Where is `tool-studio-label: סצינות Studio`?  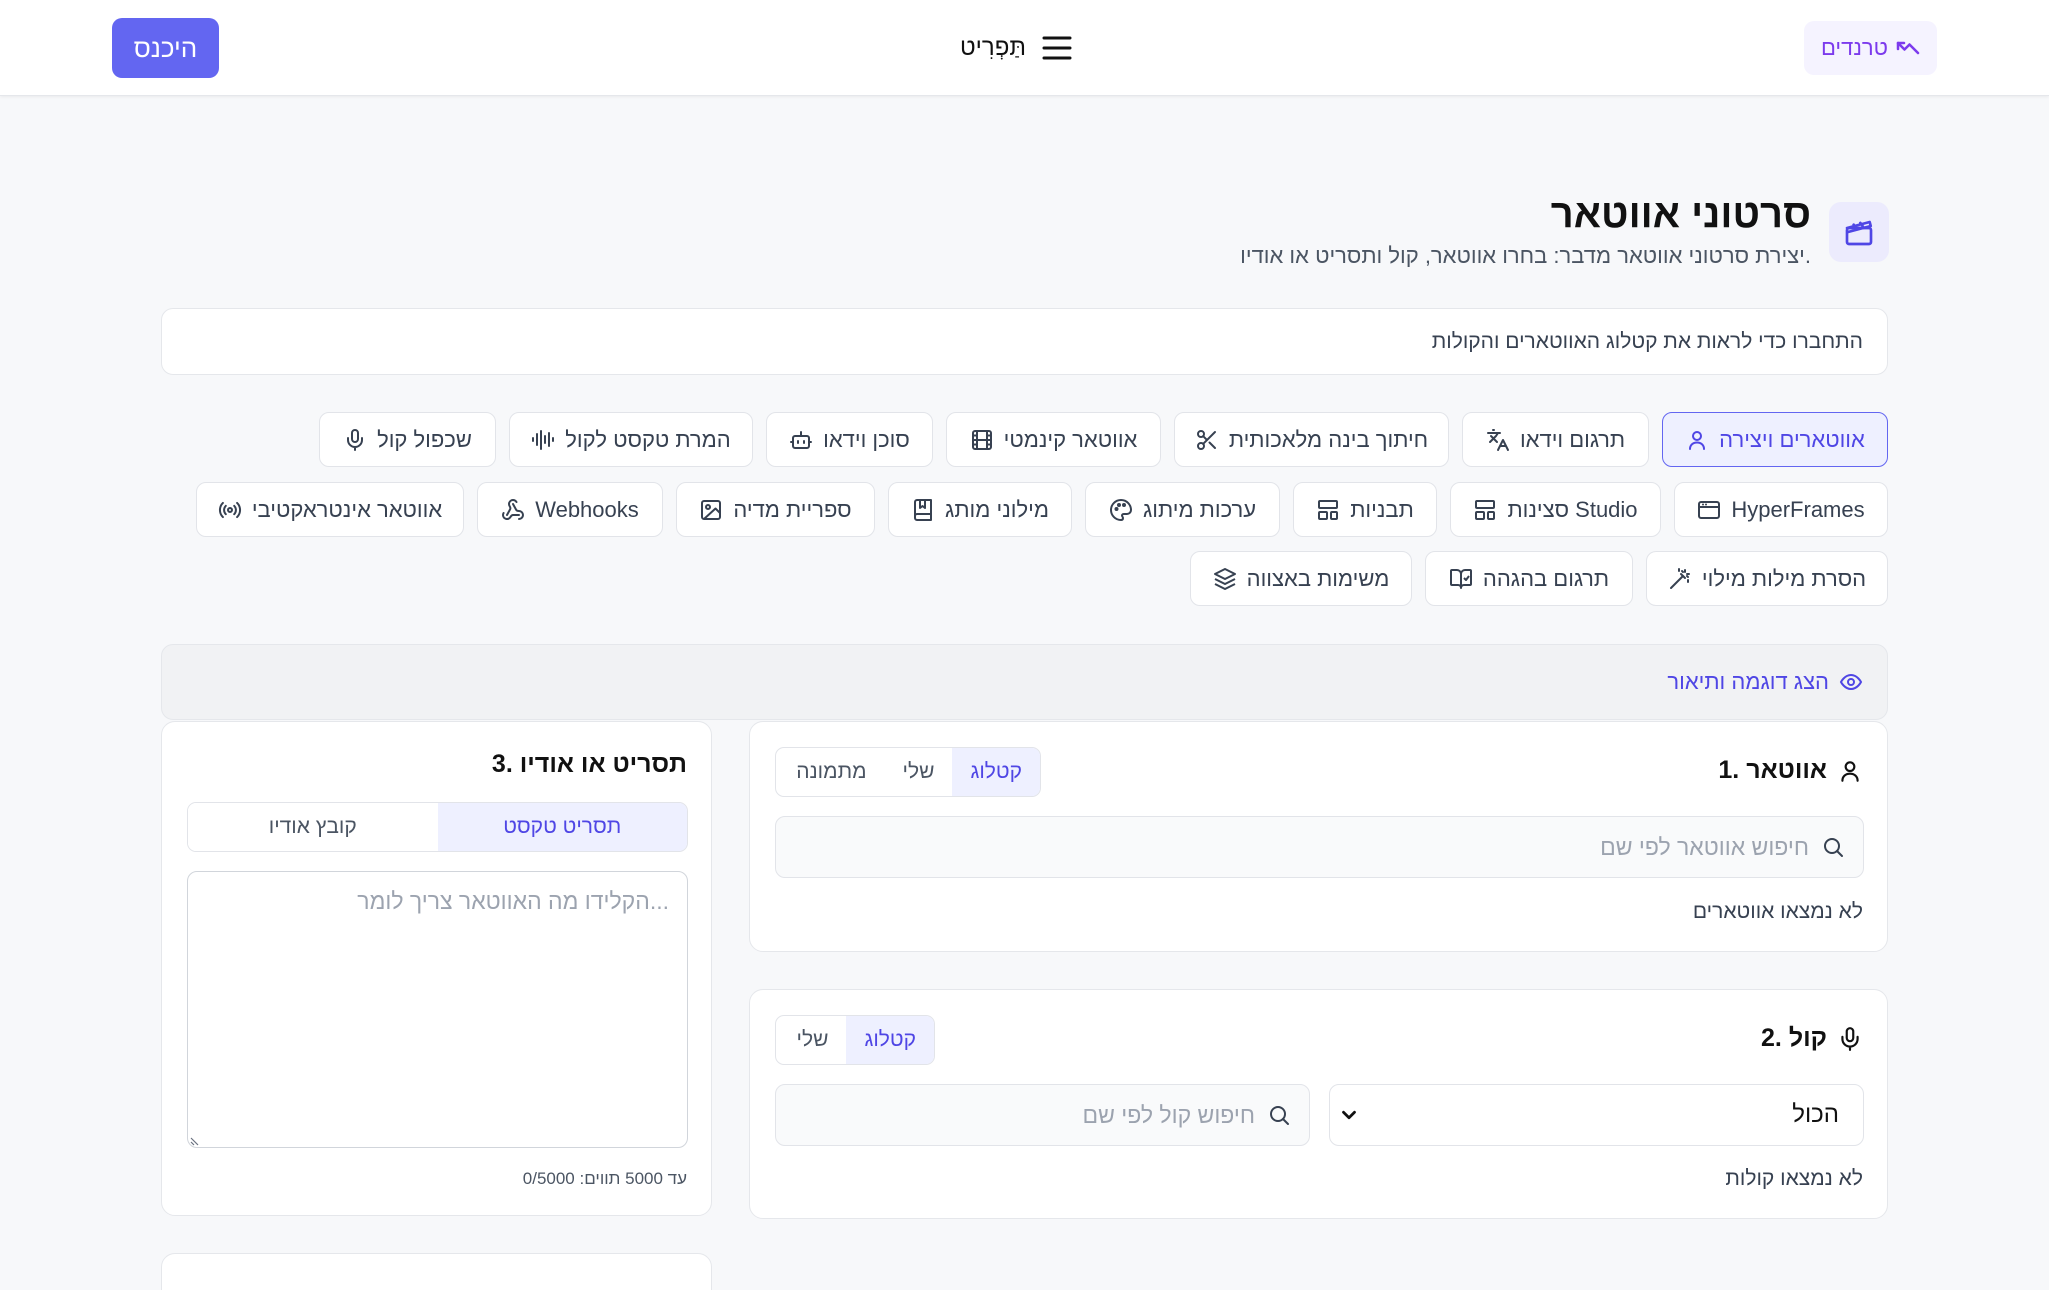
tool-studio-label: סצינות Studio is located at coordinates (1572, 509).